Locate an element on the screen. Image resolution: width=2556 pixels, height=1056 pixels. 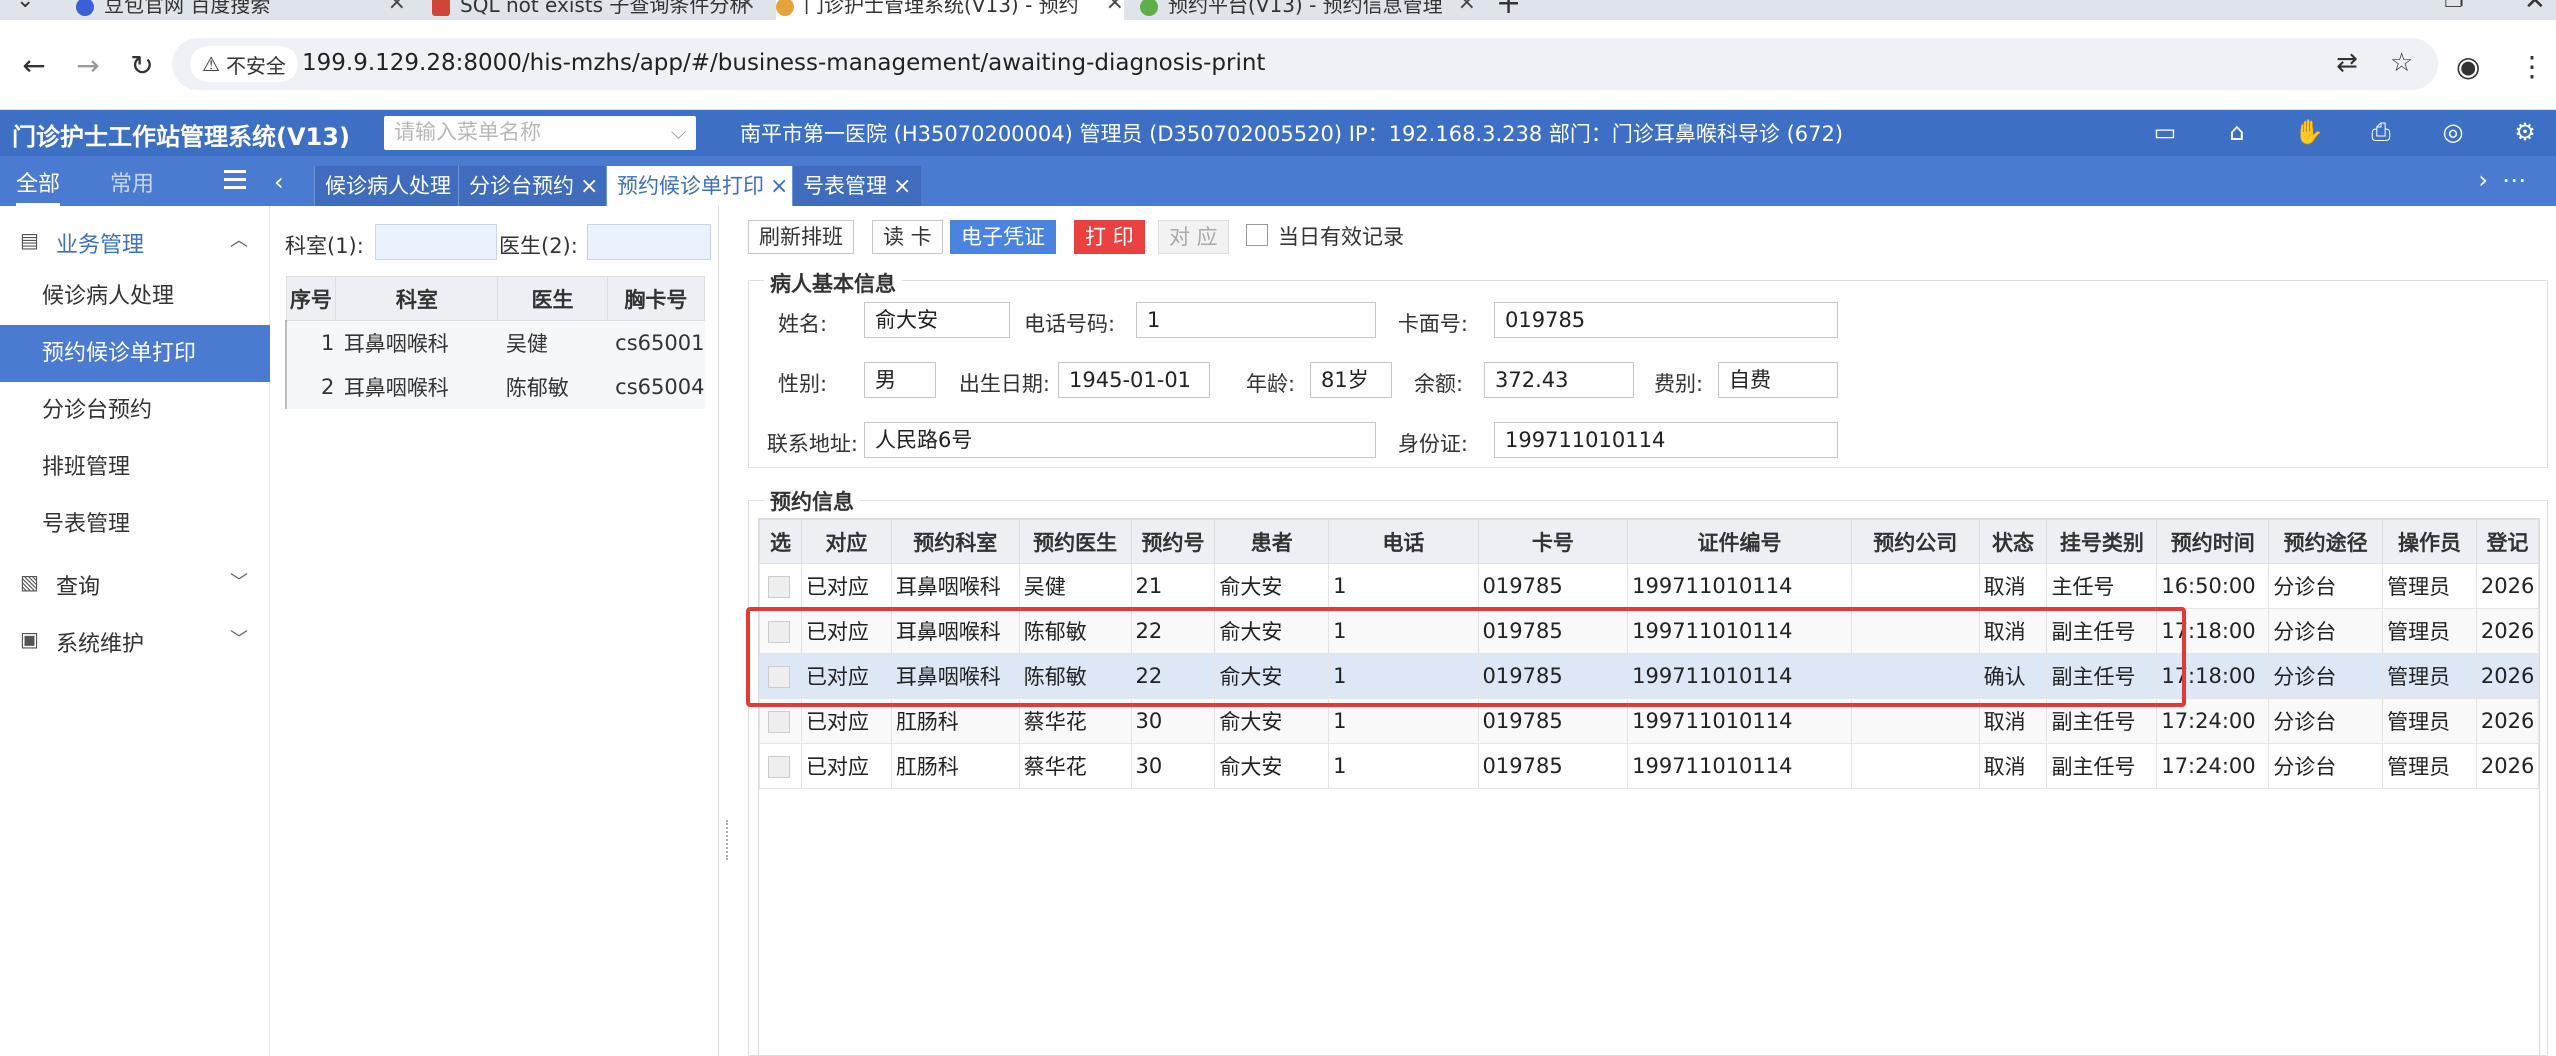
browser-menu-kebab-icon: ⋮ is located at coordinates (2532, 66).